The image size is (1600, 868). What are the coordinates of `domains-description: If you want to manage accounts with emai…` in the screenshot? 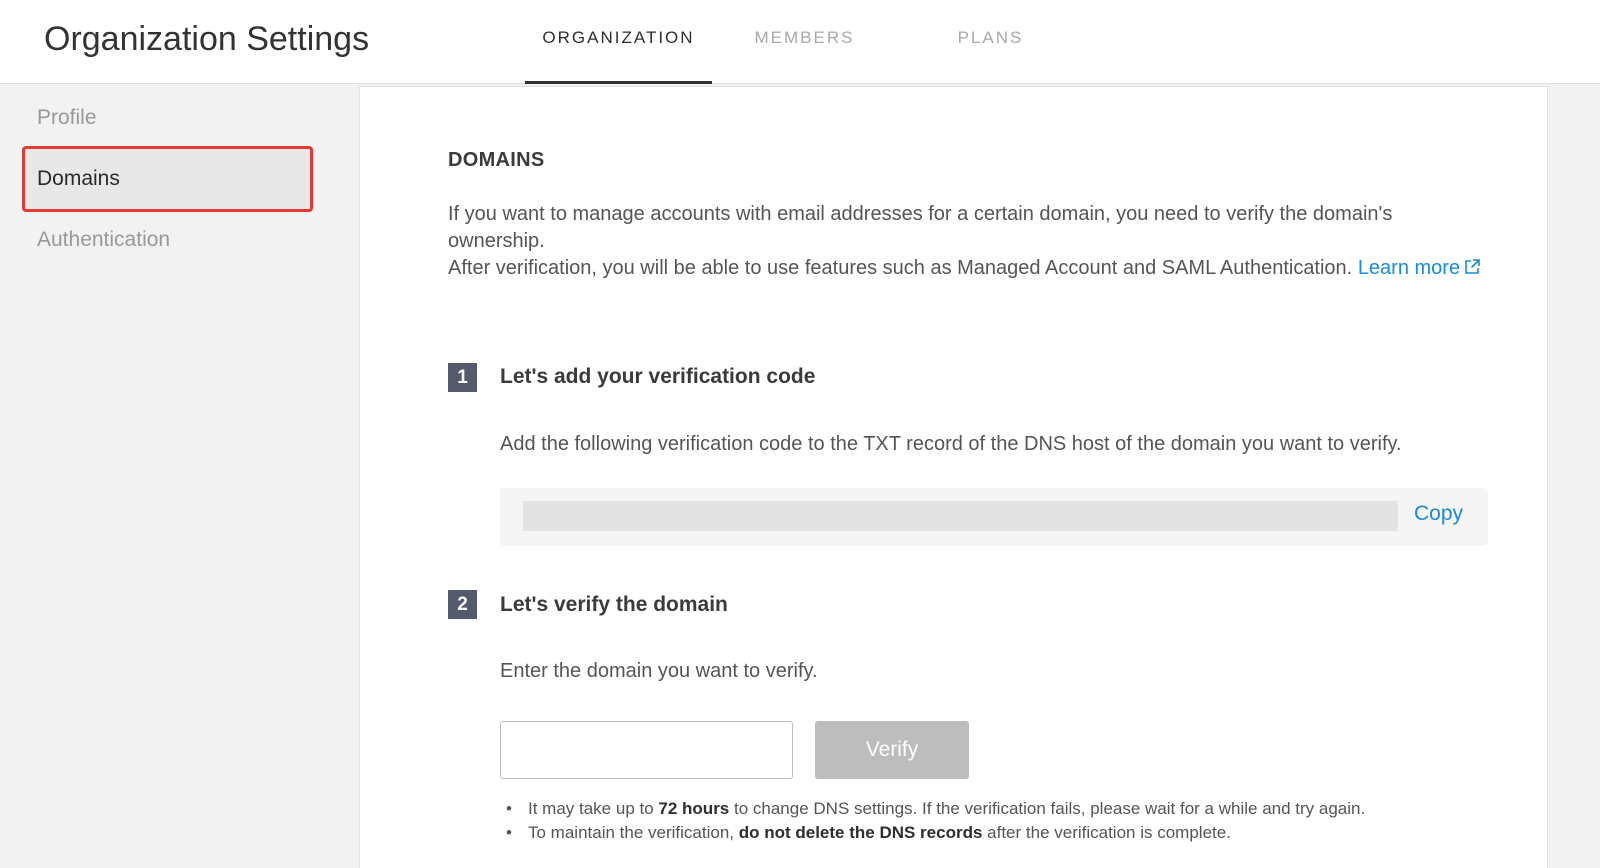 It's located at (968, 241).